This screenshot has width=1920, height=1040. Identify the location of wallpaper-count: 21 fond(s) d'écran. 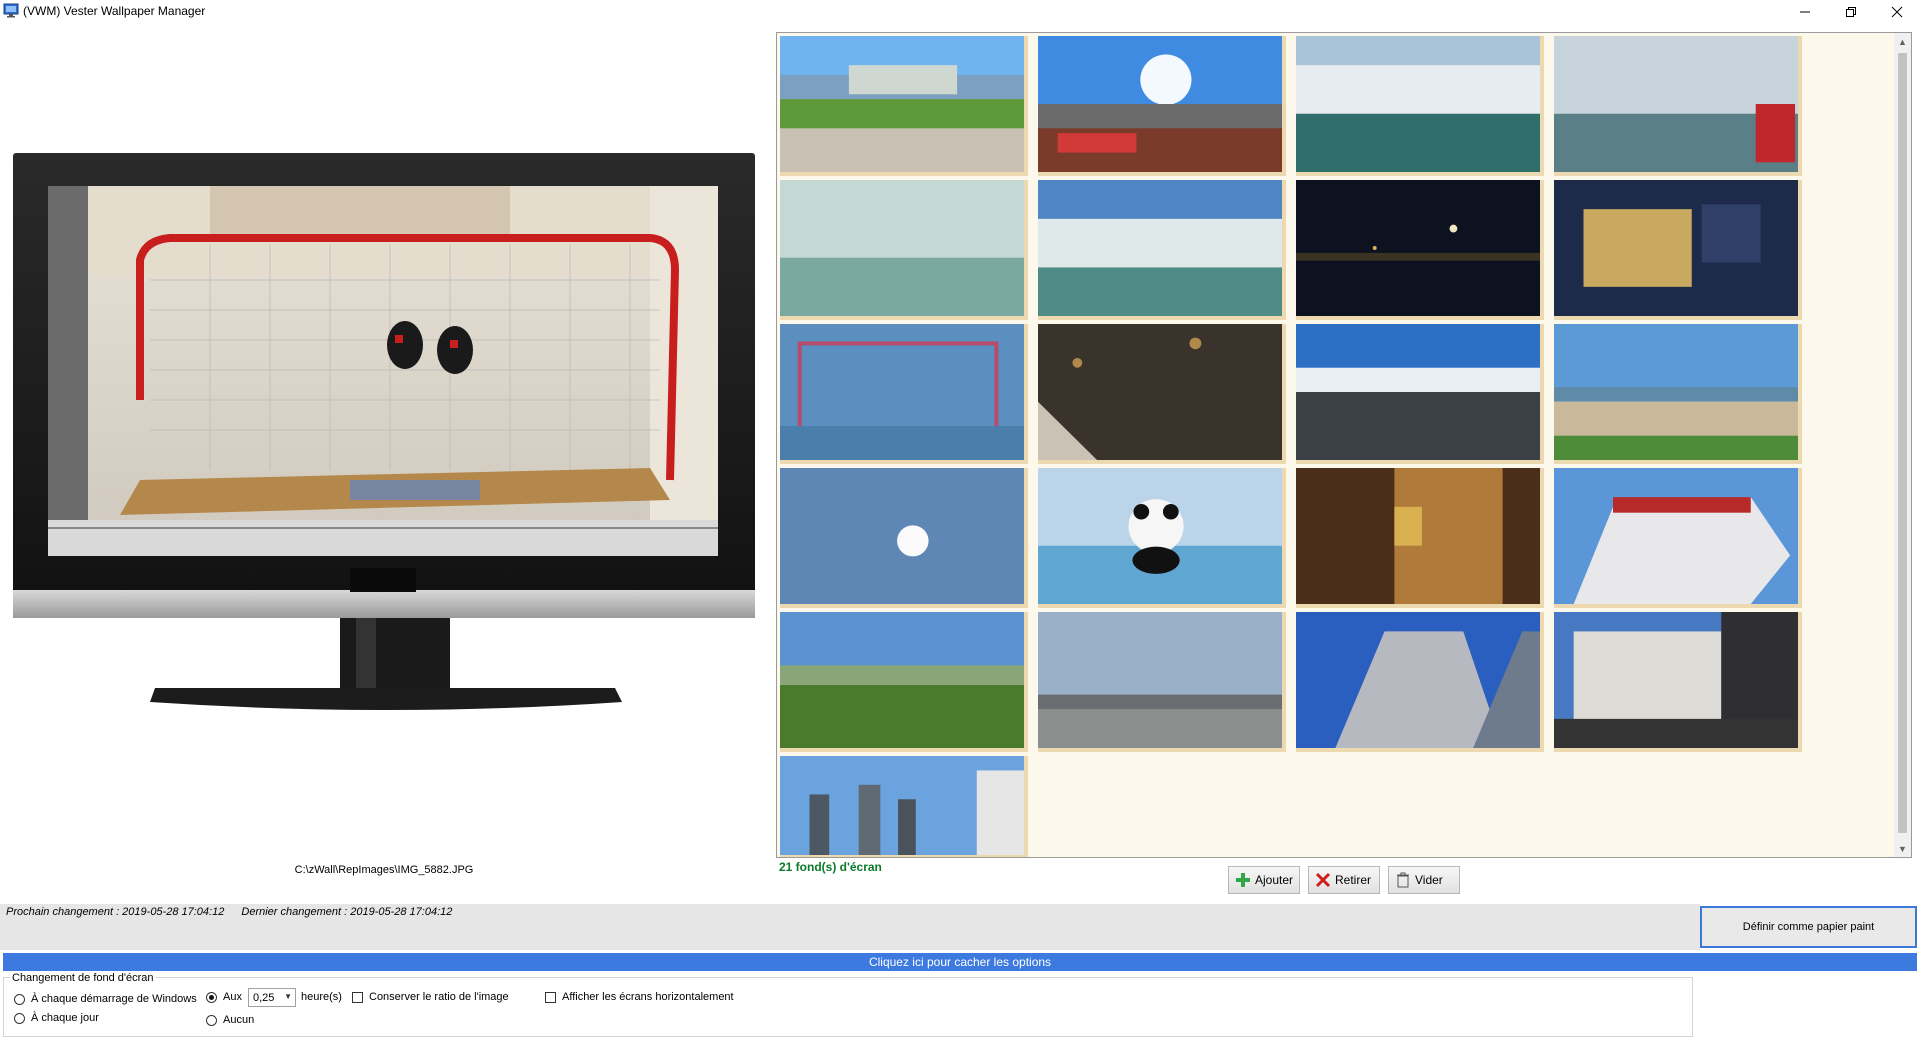
(830, 867).